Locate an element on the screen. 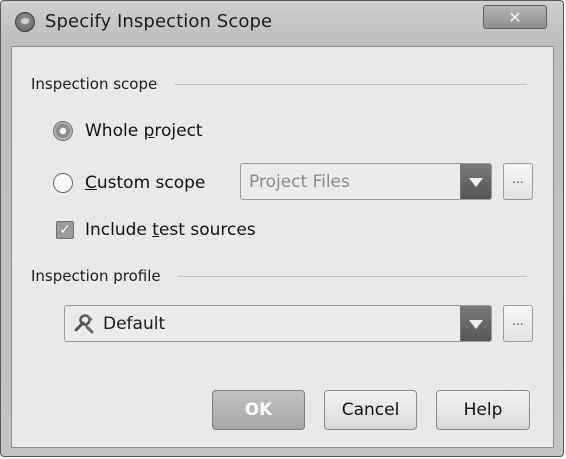 This screenshot has width=566, height=459. whole-project-radio is located at coordinates (63, 131).